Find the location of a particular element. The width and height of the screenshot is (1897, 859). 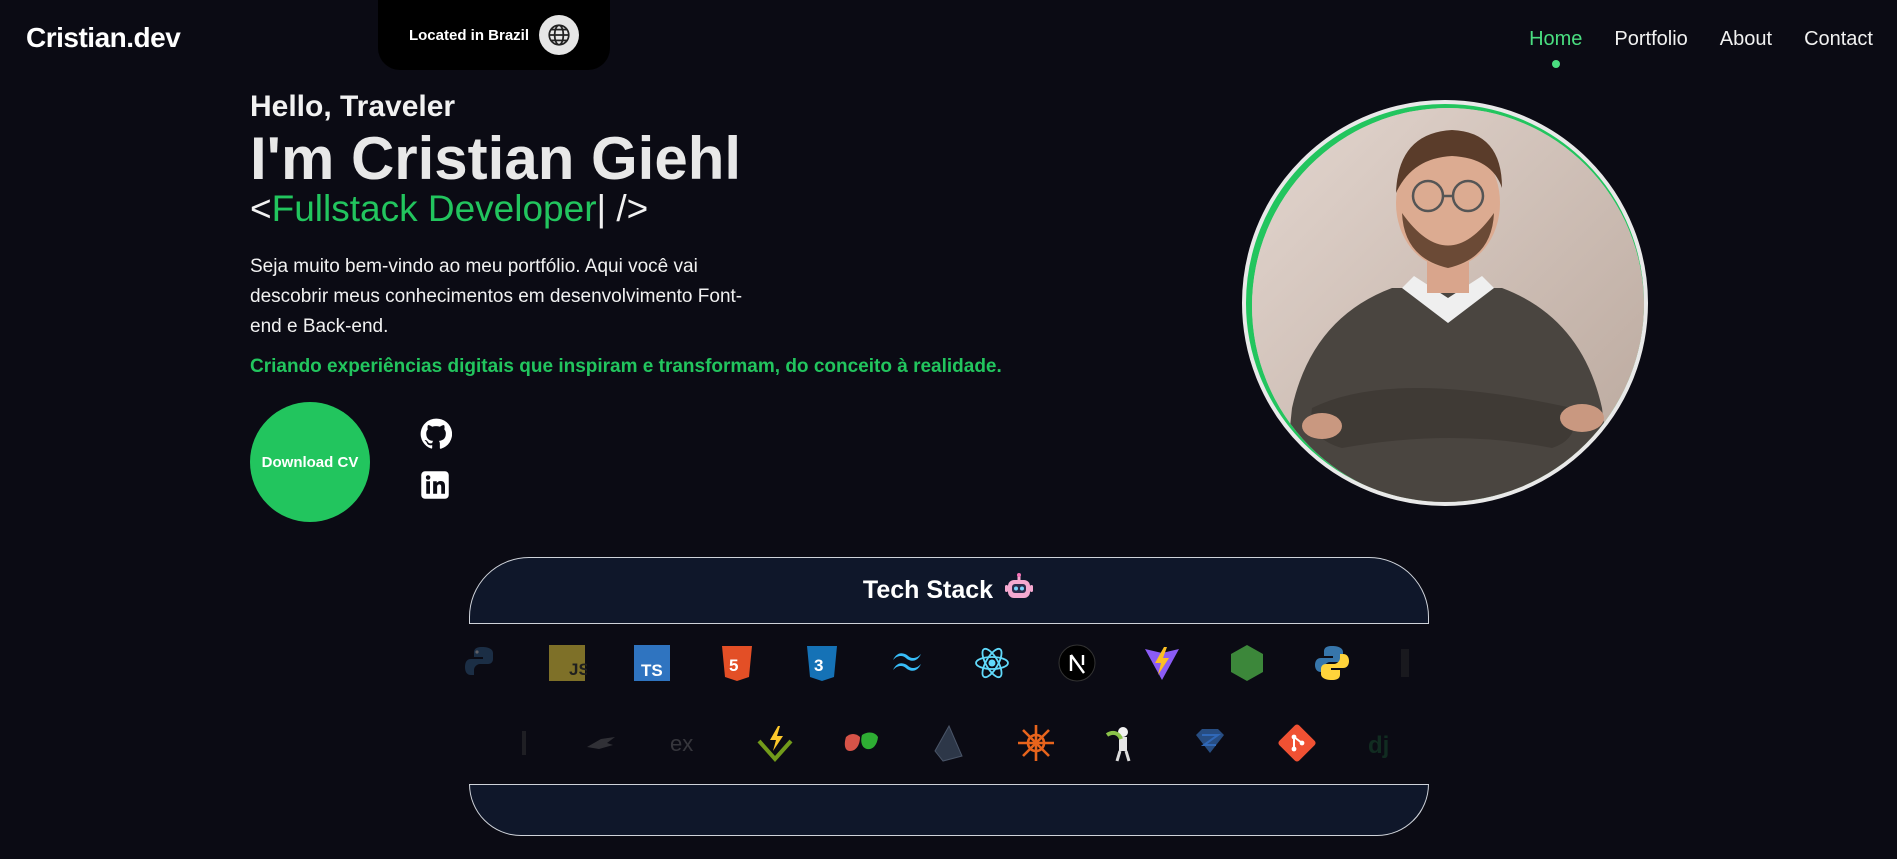

tech-row-2: ex dj is located at coordinates (949, 743).